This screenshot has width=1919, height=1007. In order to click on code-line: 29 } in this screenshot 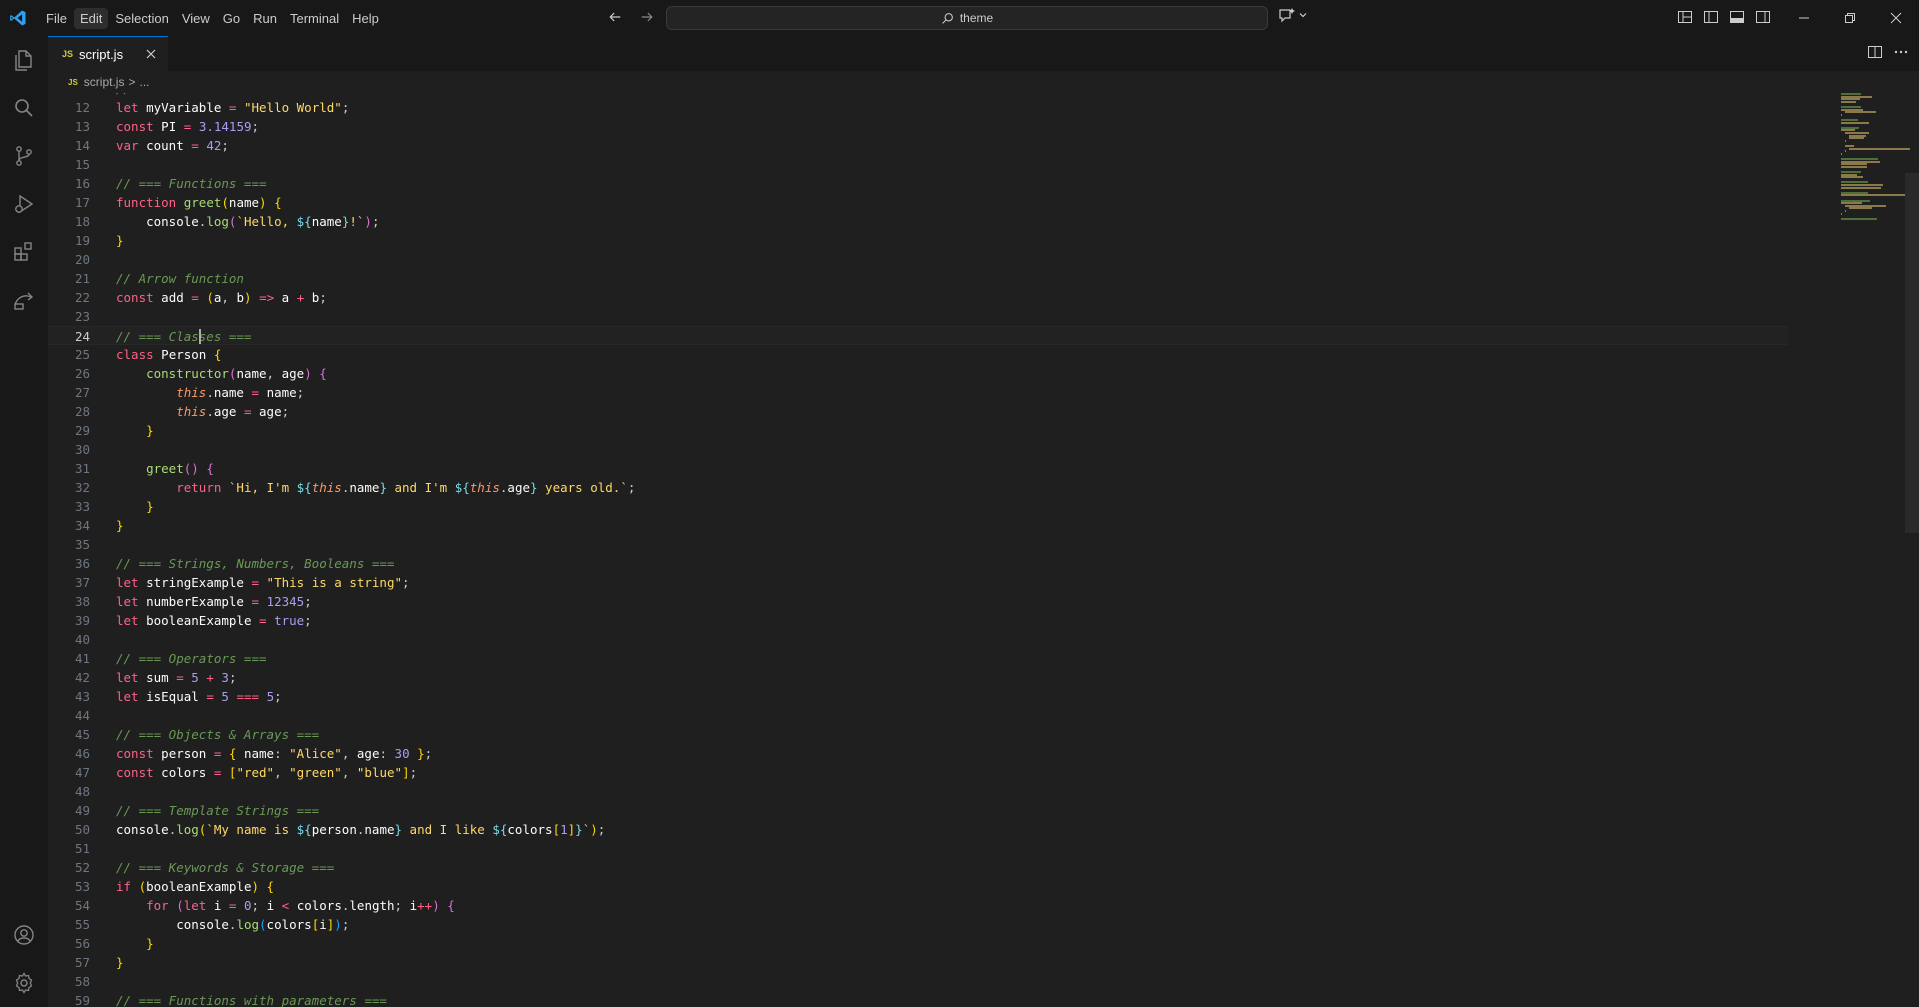, I will do `click(918, 430)`.